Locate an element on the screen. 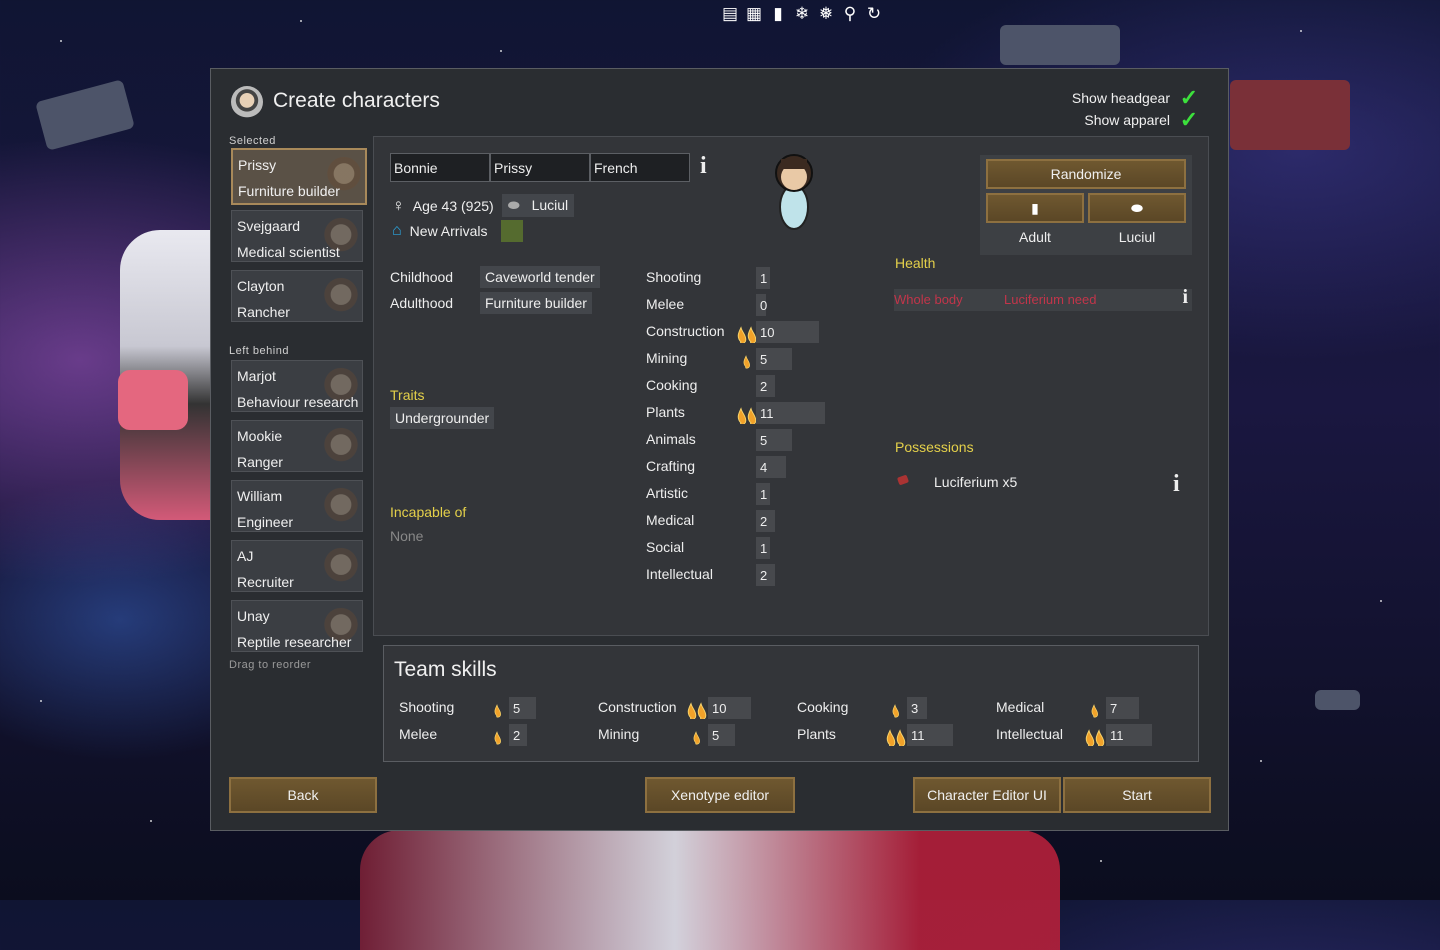 Image resolution: width=1440 pixels, height=950 pixels. skill-row: Shooting 1 is located at coordinates (746, 278).